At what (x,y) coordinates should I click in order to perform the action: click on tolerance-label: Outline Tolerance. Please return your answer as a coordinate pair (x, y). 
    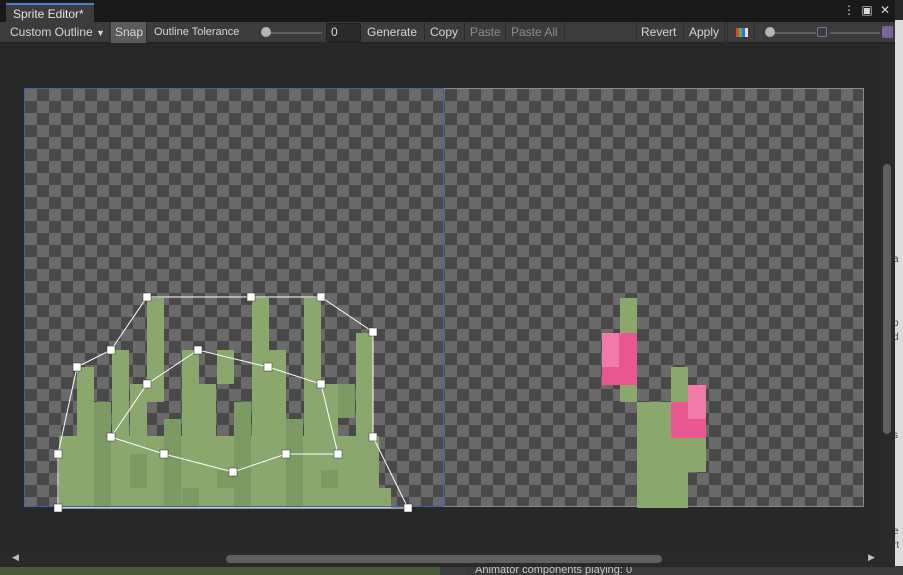
    Looking at the image, I should click on (197, 32).